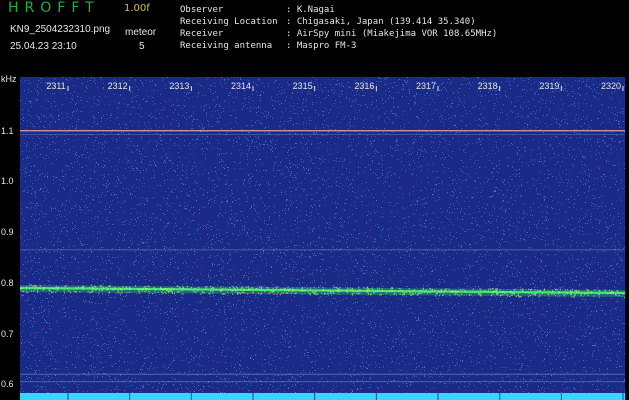 The height and width of the screenshot is (400, 629). What do you see at coordinates (229, 22) in the screenshot?
I see `info-label-location: Receiving Location` at bounding box center [229, 22].